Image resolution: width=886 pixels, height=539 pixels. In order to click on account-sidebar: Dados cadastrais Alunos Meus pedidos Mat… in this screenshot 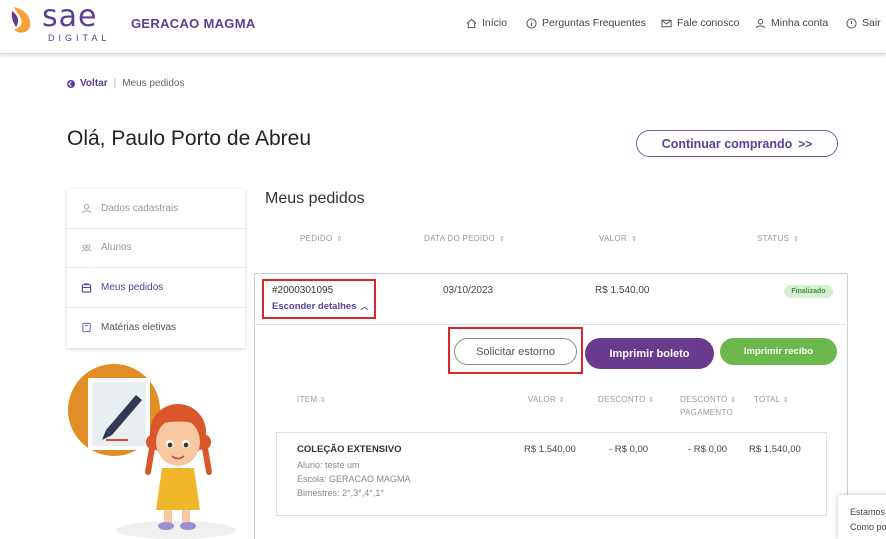, I will do `click(156, 268)`.